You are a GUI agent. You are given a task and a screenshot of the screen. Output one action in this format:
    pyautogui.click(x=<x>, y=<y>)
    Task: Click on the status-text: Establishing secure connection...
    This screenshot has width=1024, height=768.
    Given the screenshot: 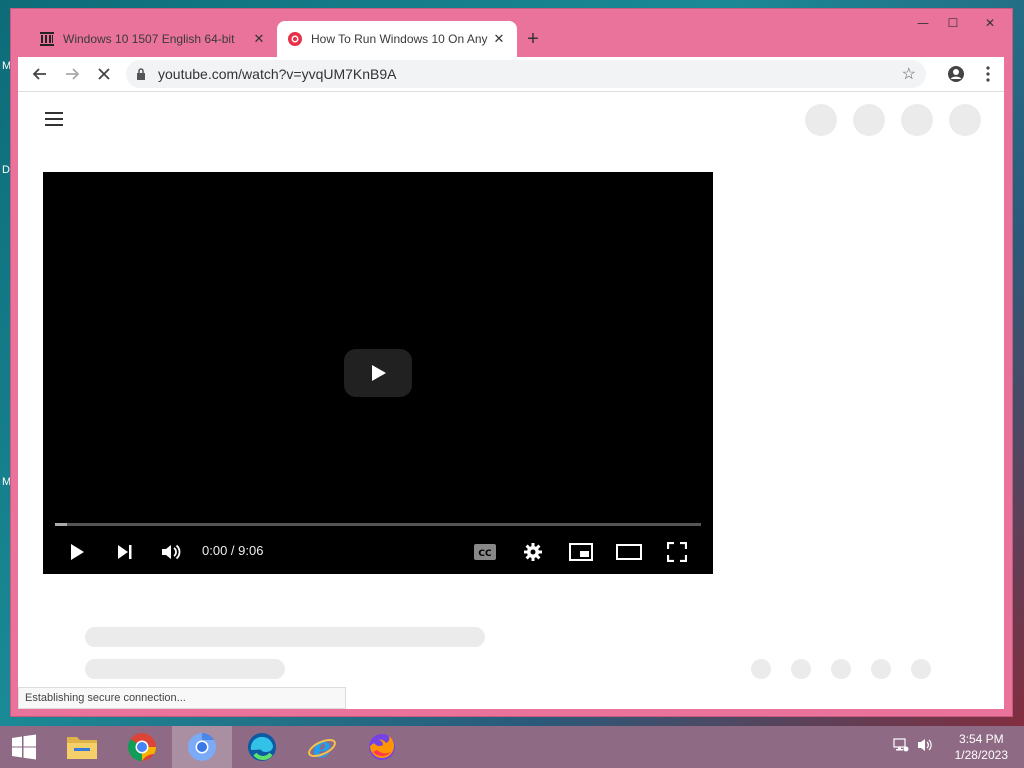 What is the action you would take?
    pyautogui.click(x=105, y=698)
    